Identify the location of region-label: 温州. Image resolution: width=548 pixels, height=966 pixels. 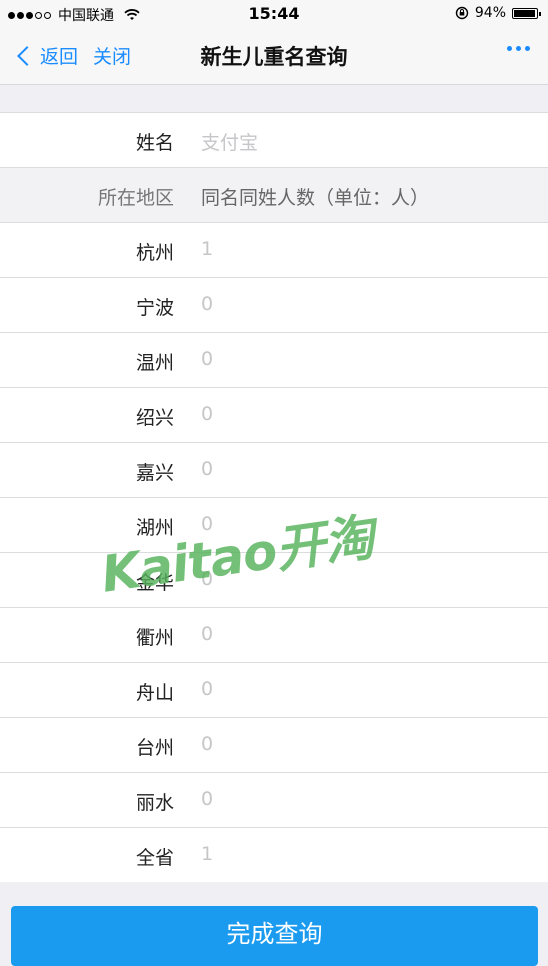
(154, 363).